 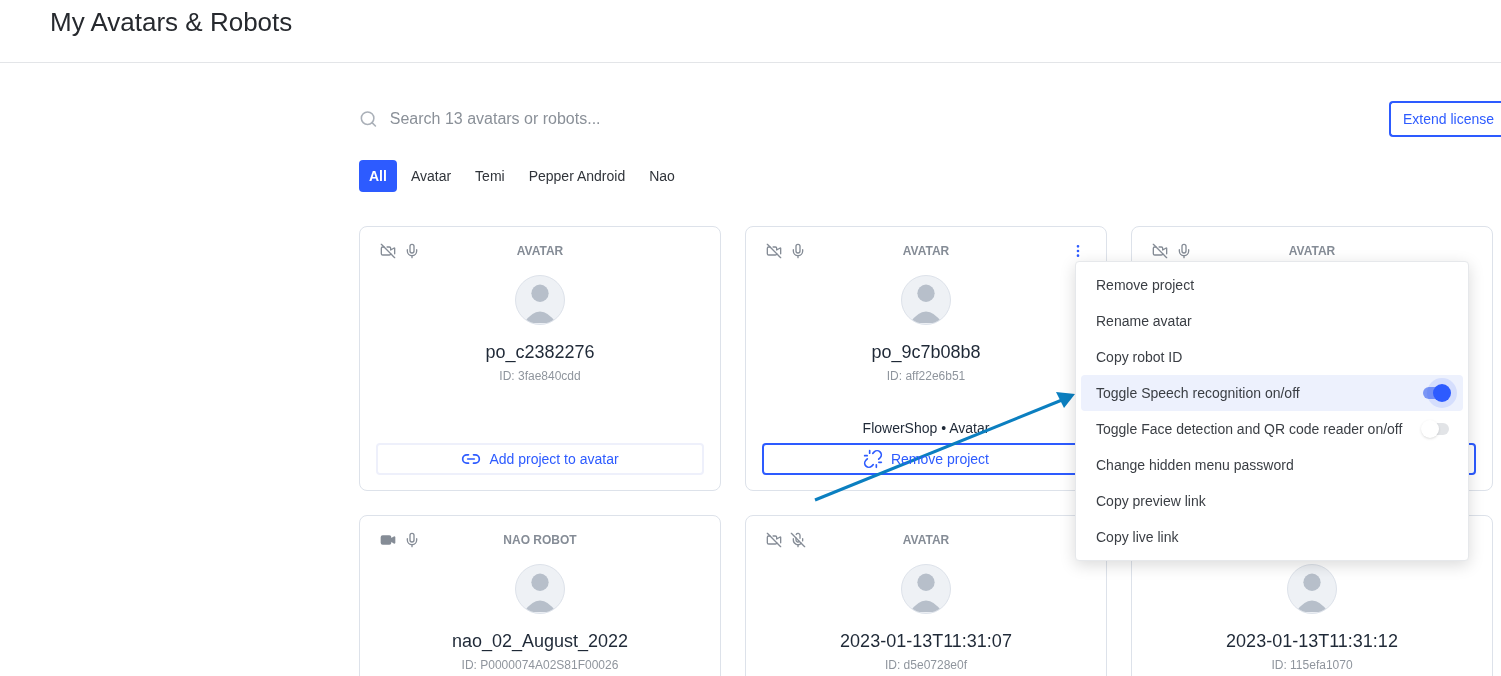 What do you see at coordinates (926, 641) in the screenshot?
I see `avatar-name: 2023-01-13T11:31:07` at bounding box center [926, 641].